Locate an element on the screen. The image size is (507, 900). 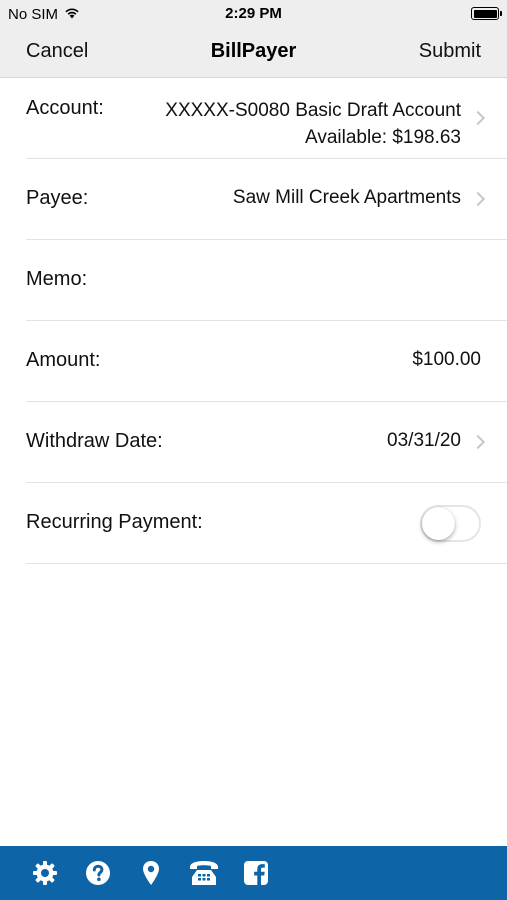
recurring-payment-toggle is located at coordinates (450, 523).